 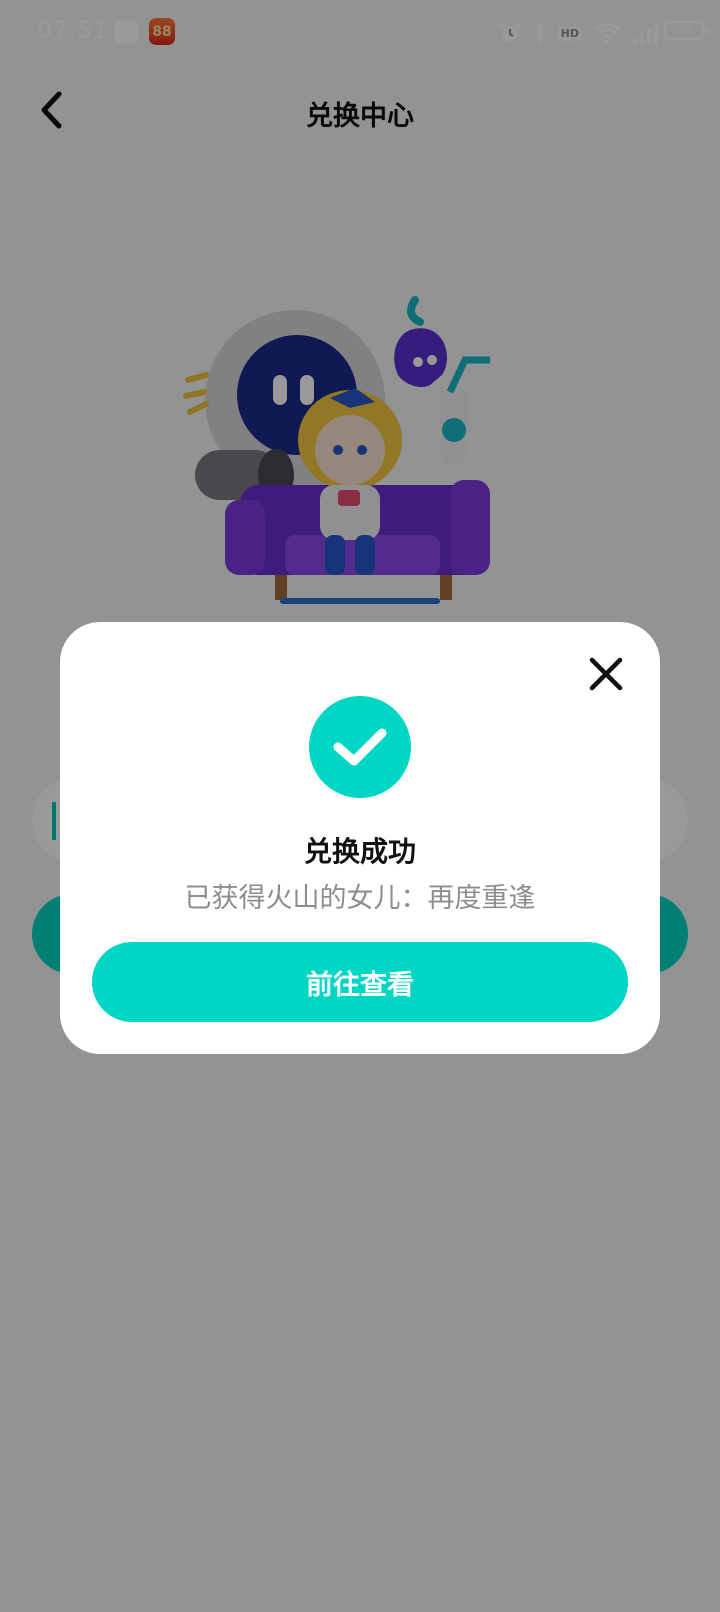 I want to click on check-circle-icon, so click(x=360, y=747).